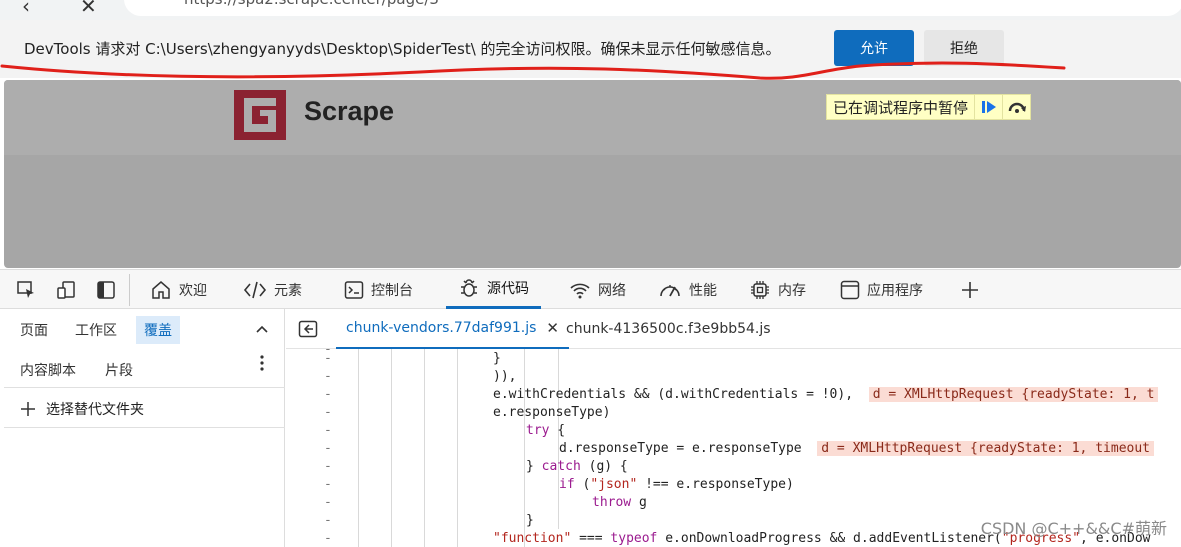 This screenshot has width=1181, height=547. I want to click on wifi-icon, so click(580, 290).